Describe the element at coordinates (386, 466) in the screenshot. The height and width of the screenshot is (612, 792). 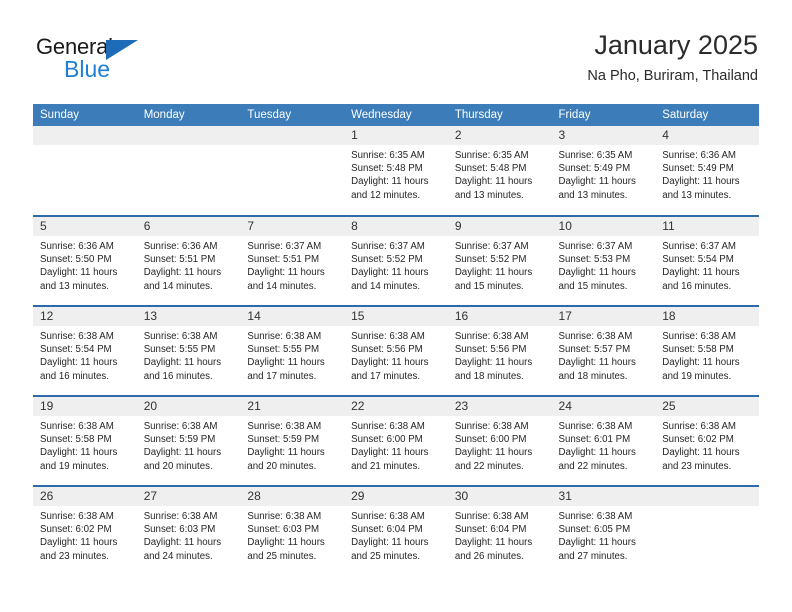
I see `daylight-duration-line2: and 21 minutes.` at that location.